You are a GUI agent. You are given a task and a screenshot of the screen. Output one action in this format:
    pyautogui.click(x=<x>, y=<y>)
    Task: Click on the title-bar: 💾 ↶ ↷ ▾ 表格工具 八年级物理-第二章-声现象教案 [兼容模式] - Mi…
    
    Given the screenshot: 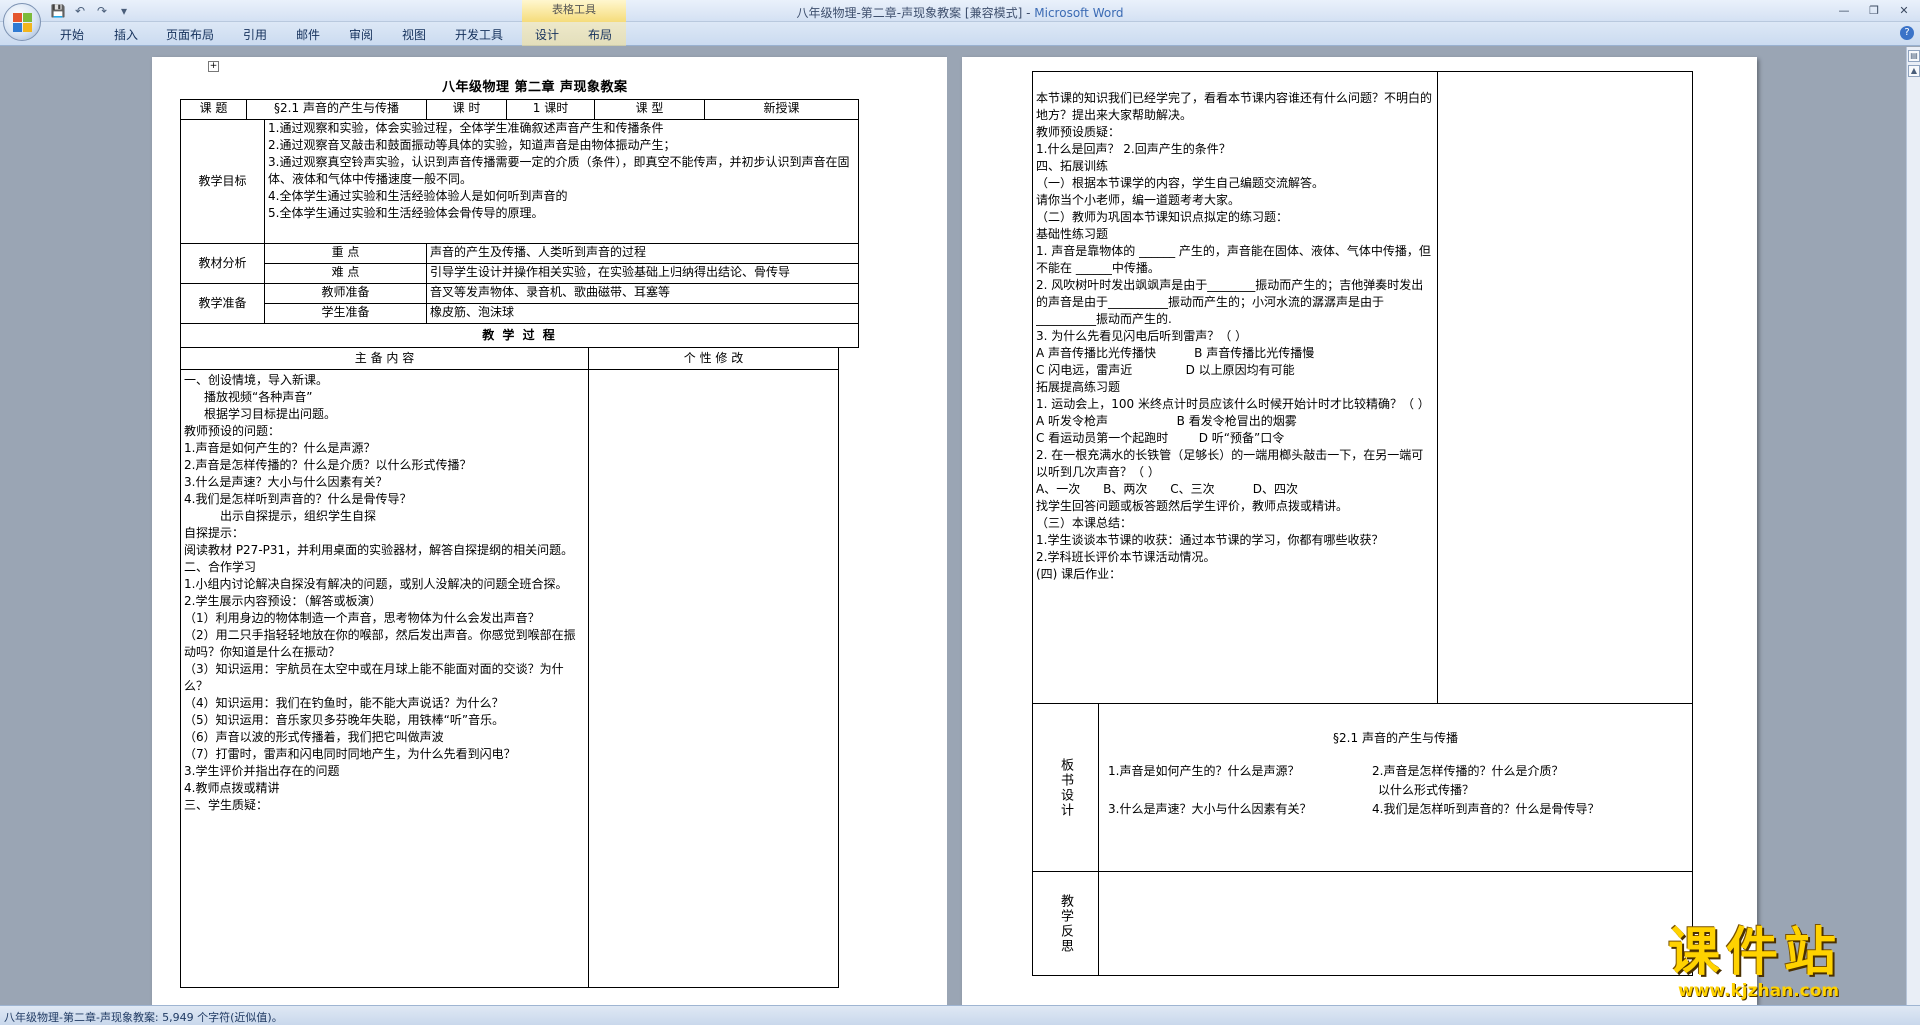 What is the action you would take?
    pyautogui.click(x=960, y=11)
    